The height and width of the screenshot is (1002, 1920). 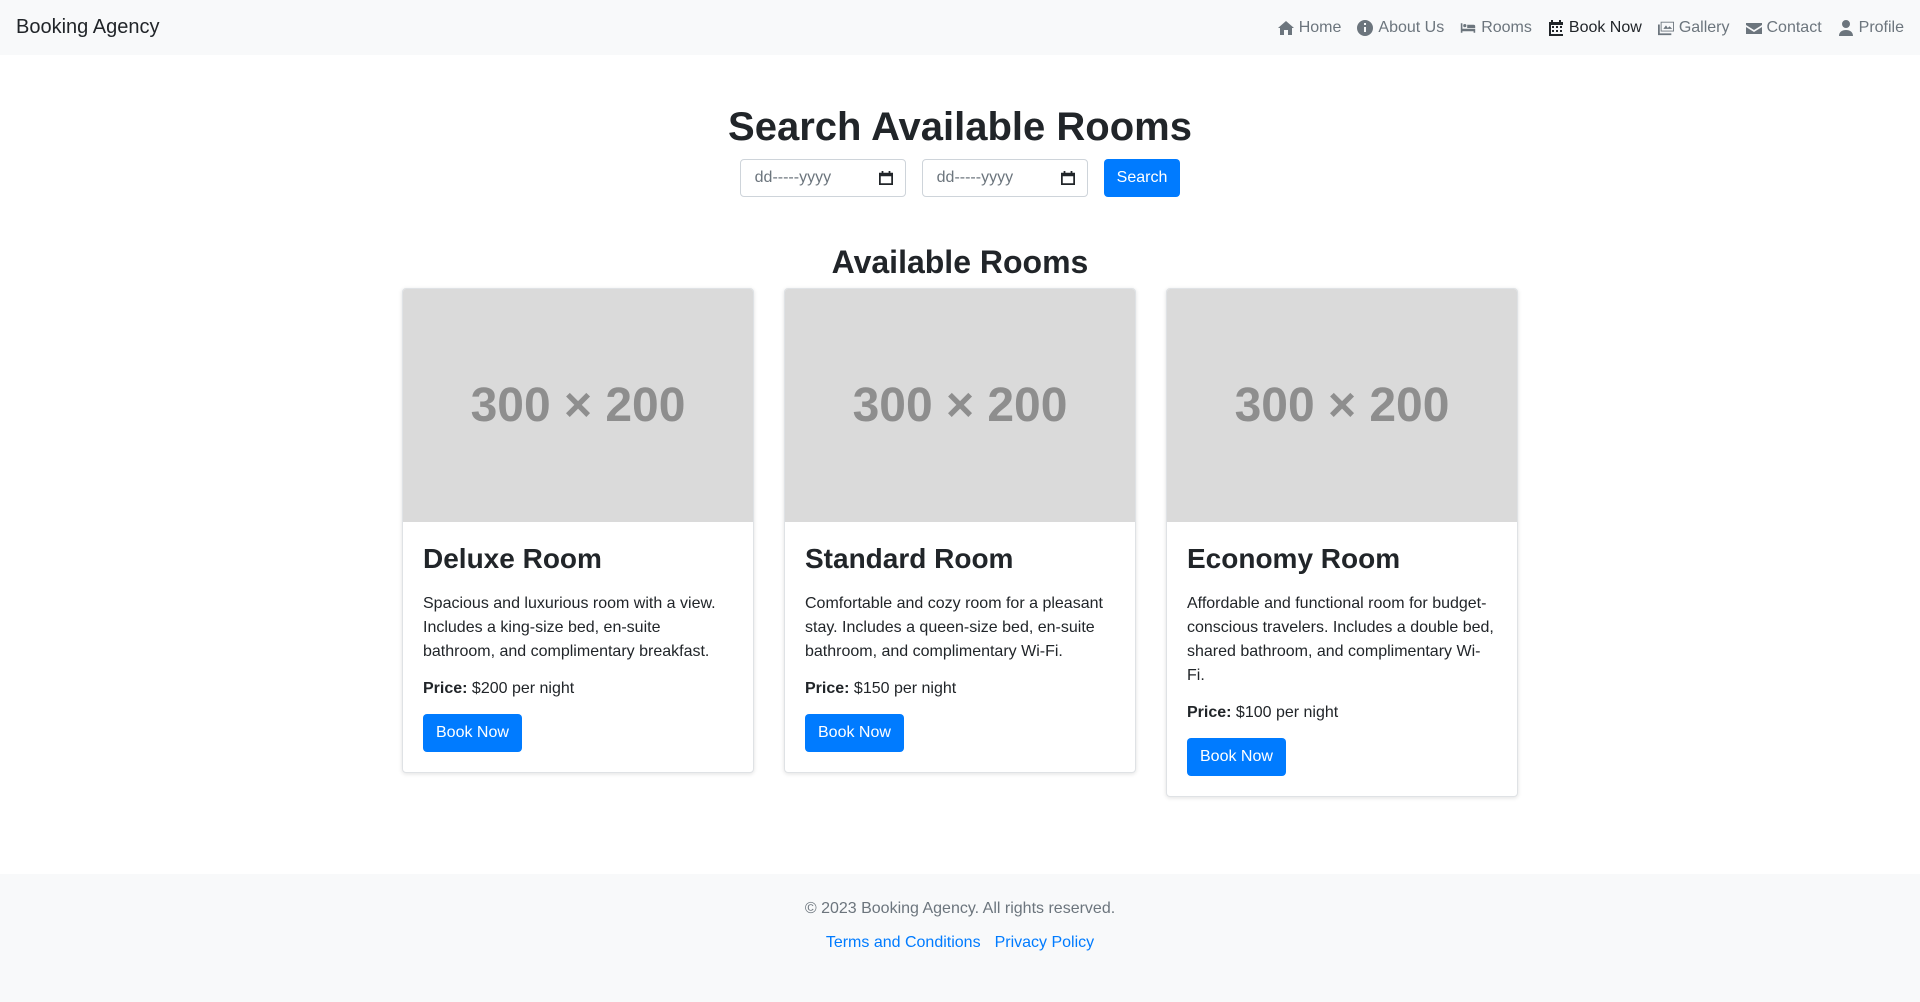 I want to click on nav-item-gallery: Gallery, so click(x=1693, y=27).